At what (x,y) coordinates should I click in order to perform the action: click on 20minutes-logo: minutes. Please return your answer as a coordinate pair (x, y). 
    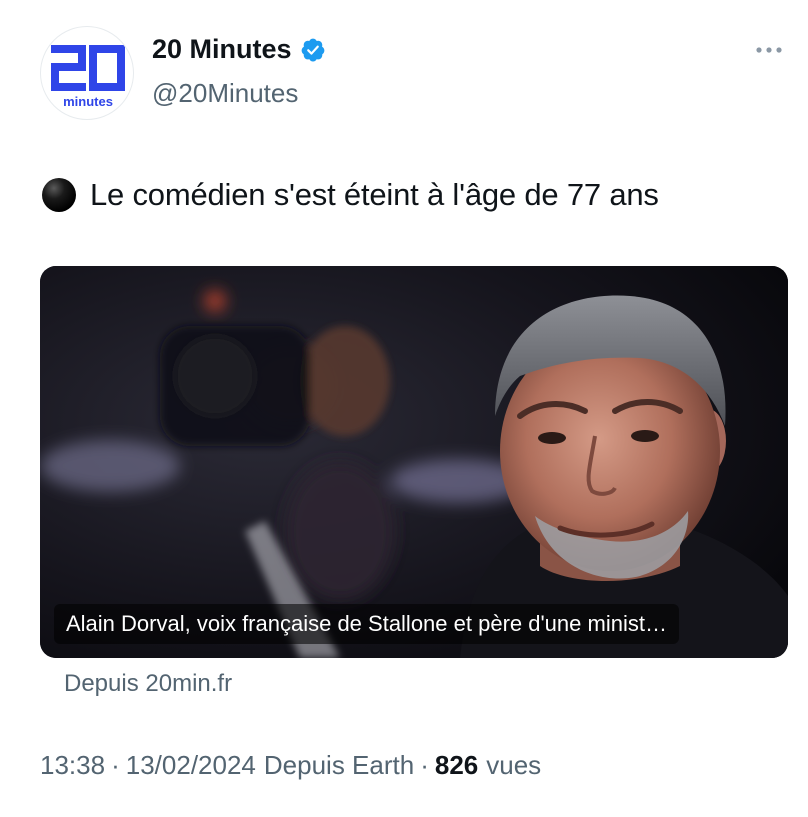
    Looking at the image, I should click on (88, 77).